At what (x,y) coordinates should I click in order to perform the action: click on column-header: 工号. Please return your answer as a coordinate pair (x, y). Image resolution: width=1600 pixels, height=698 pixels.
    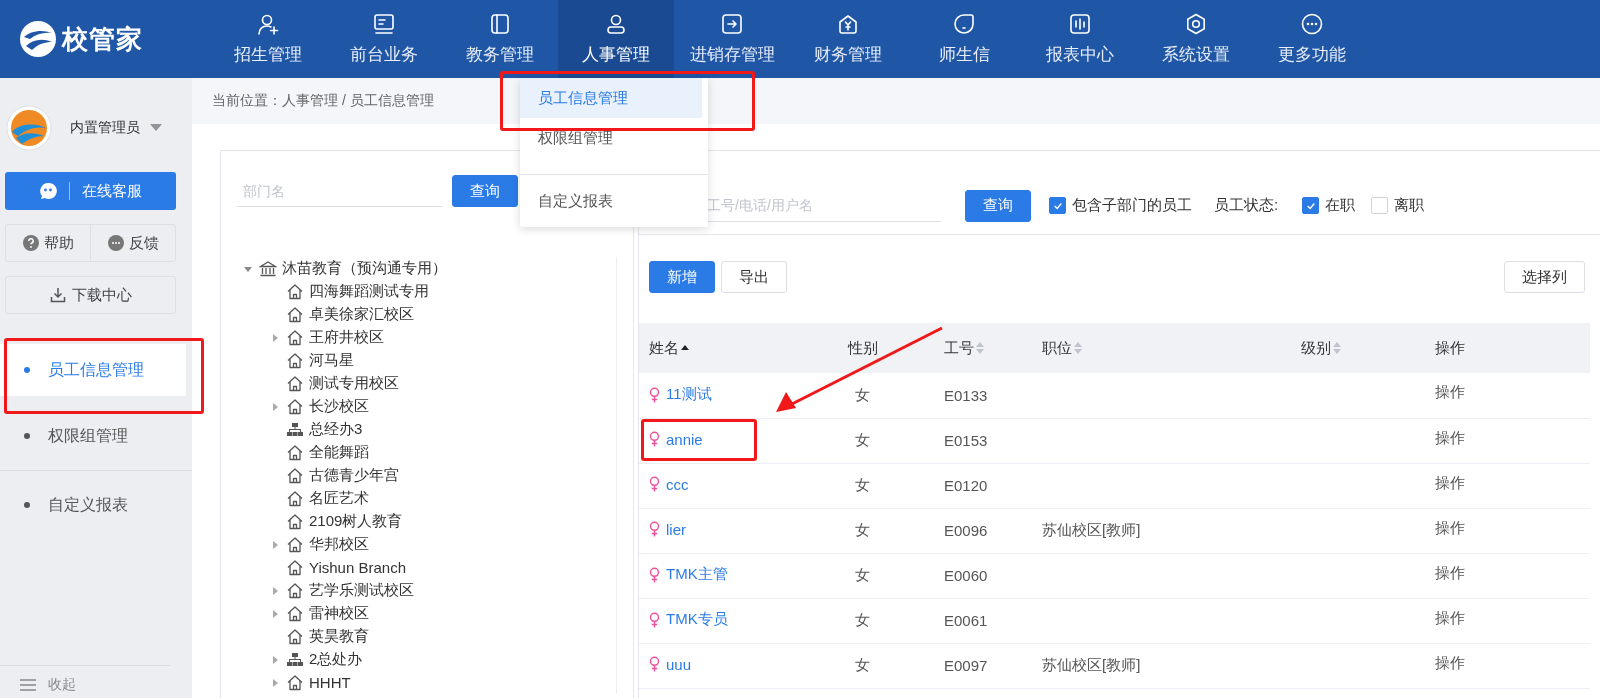
    Looking at the image, I should click on (964, 348).